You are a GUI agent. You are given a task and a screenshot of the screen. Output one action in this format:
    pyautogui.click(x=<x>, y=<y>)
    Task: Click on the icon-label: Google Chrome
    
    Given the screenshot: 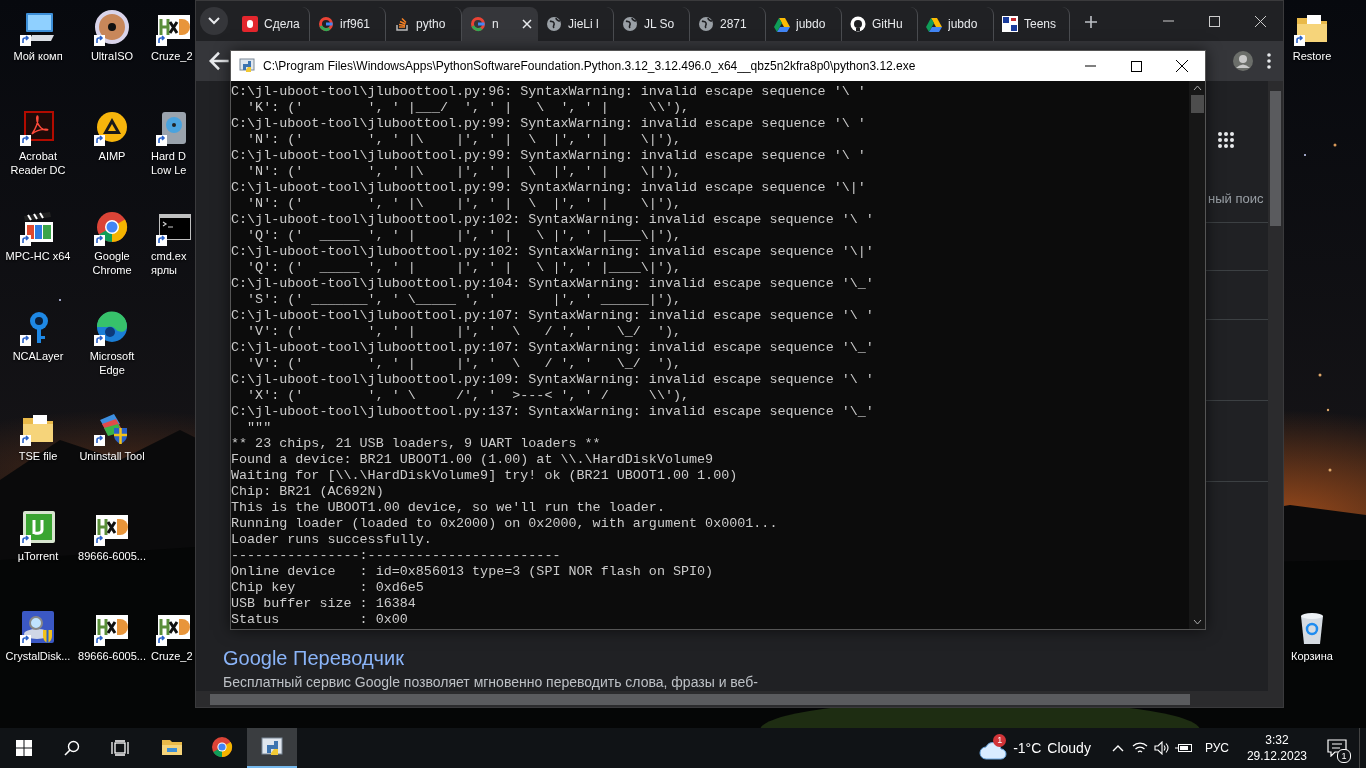 What is the action you would take?
    pyautogui.click(x=112, y=263)
    